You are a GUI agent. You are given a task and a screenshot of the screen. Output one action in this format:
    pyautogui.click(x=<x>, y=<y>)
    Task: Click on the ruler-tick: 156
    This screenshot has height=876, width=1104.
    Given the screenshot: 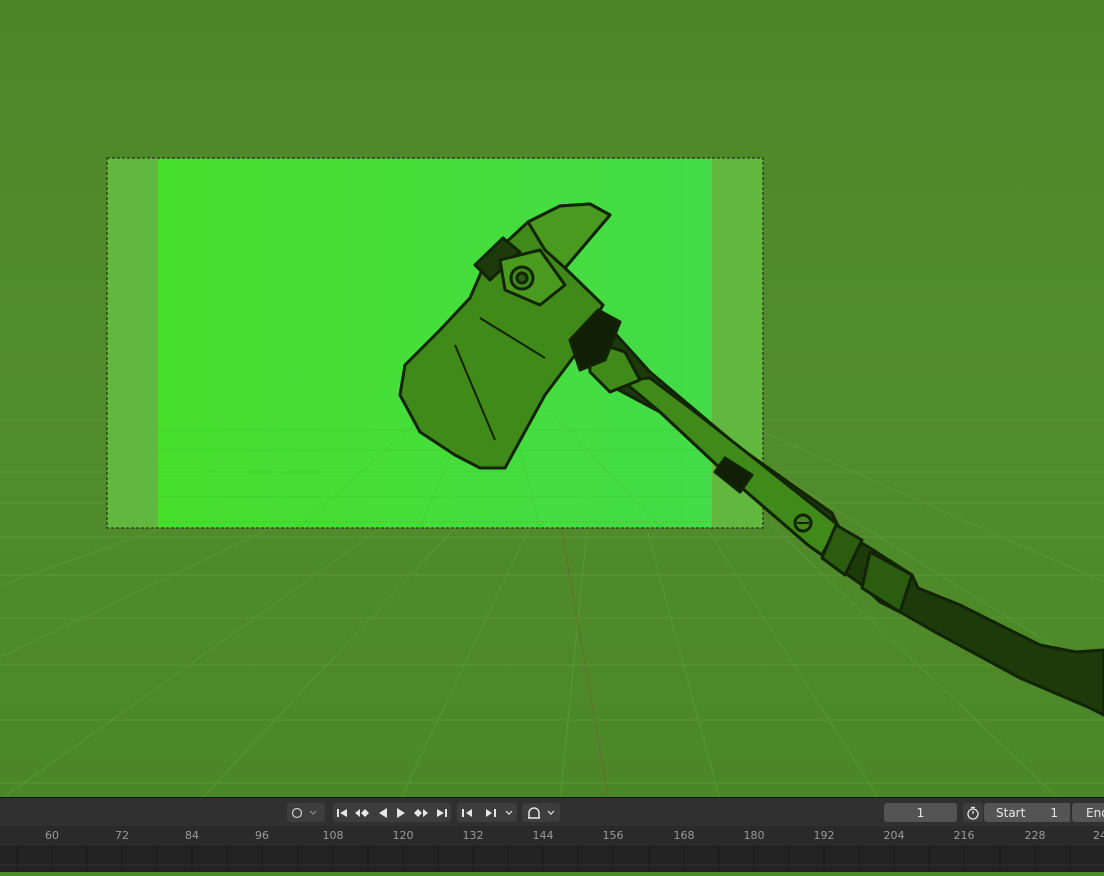 What is the action you would take?
    pyautogui.click(x=613, y=835)
    